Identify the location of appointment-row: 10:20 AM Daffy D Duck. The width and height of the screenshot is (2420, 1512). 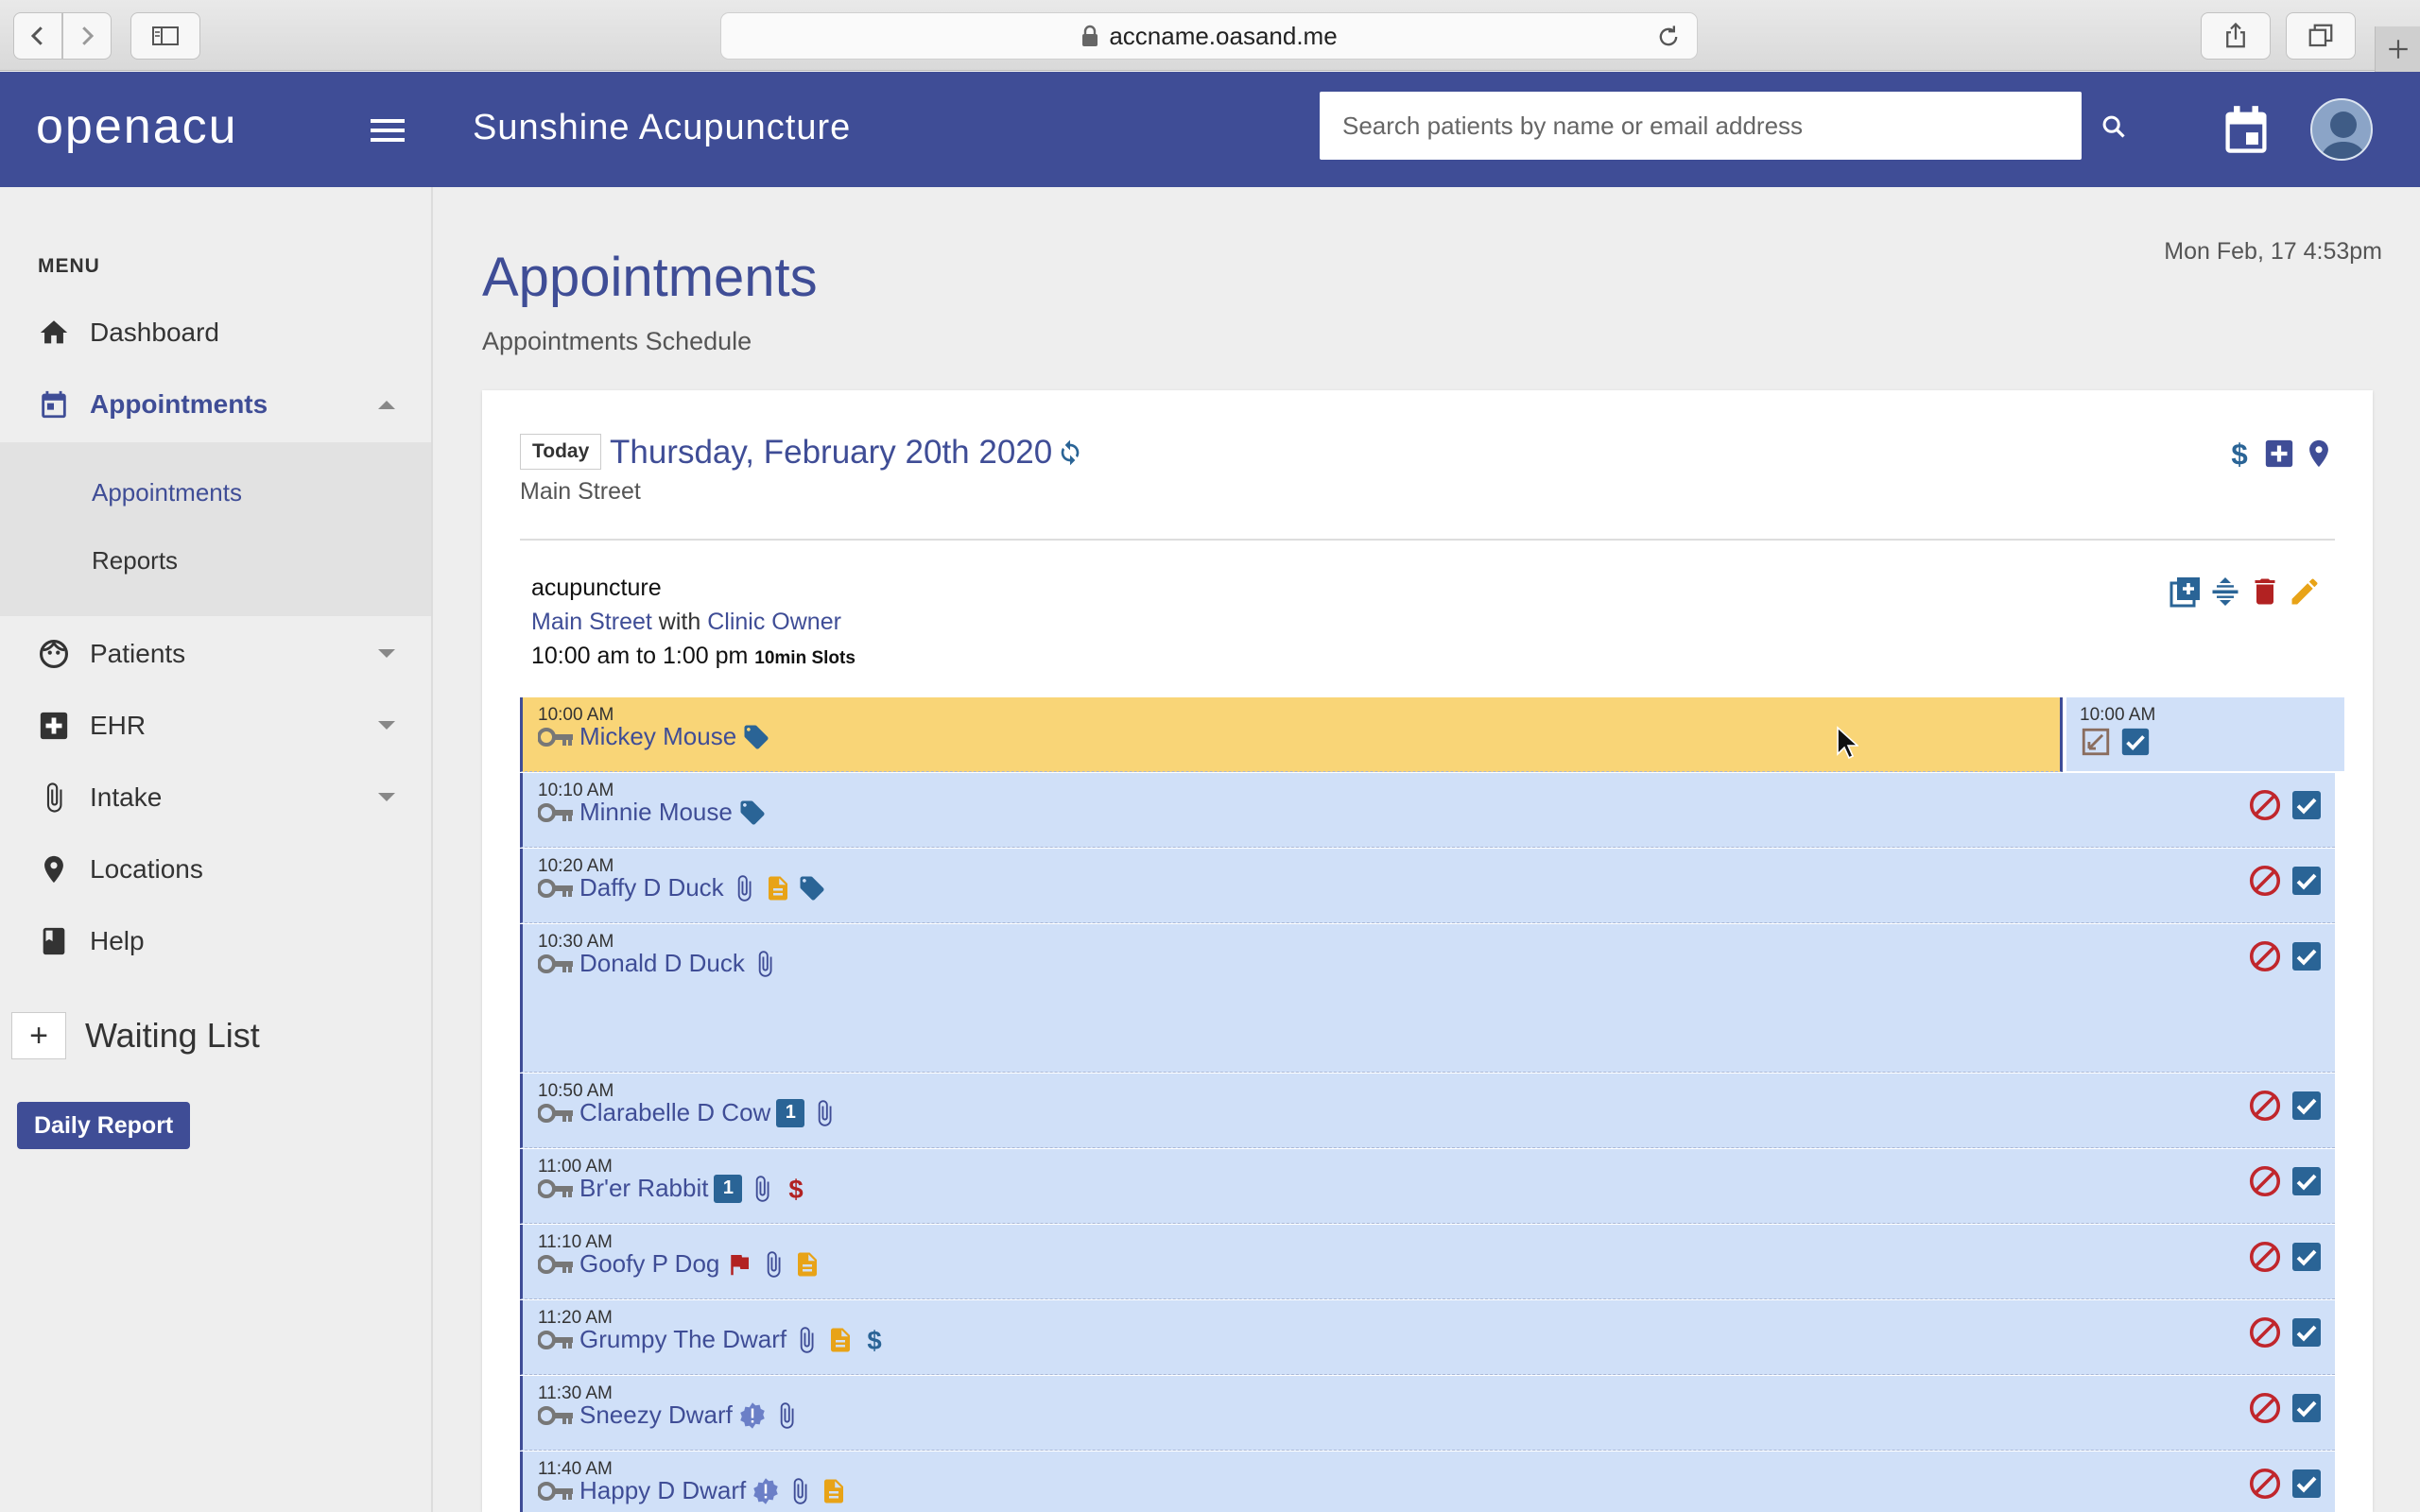
(1427, 886).